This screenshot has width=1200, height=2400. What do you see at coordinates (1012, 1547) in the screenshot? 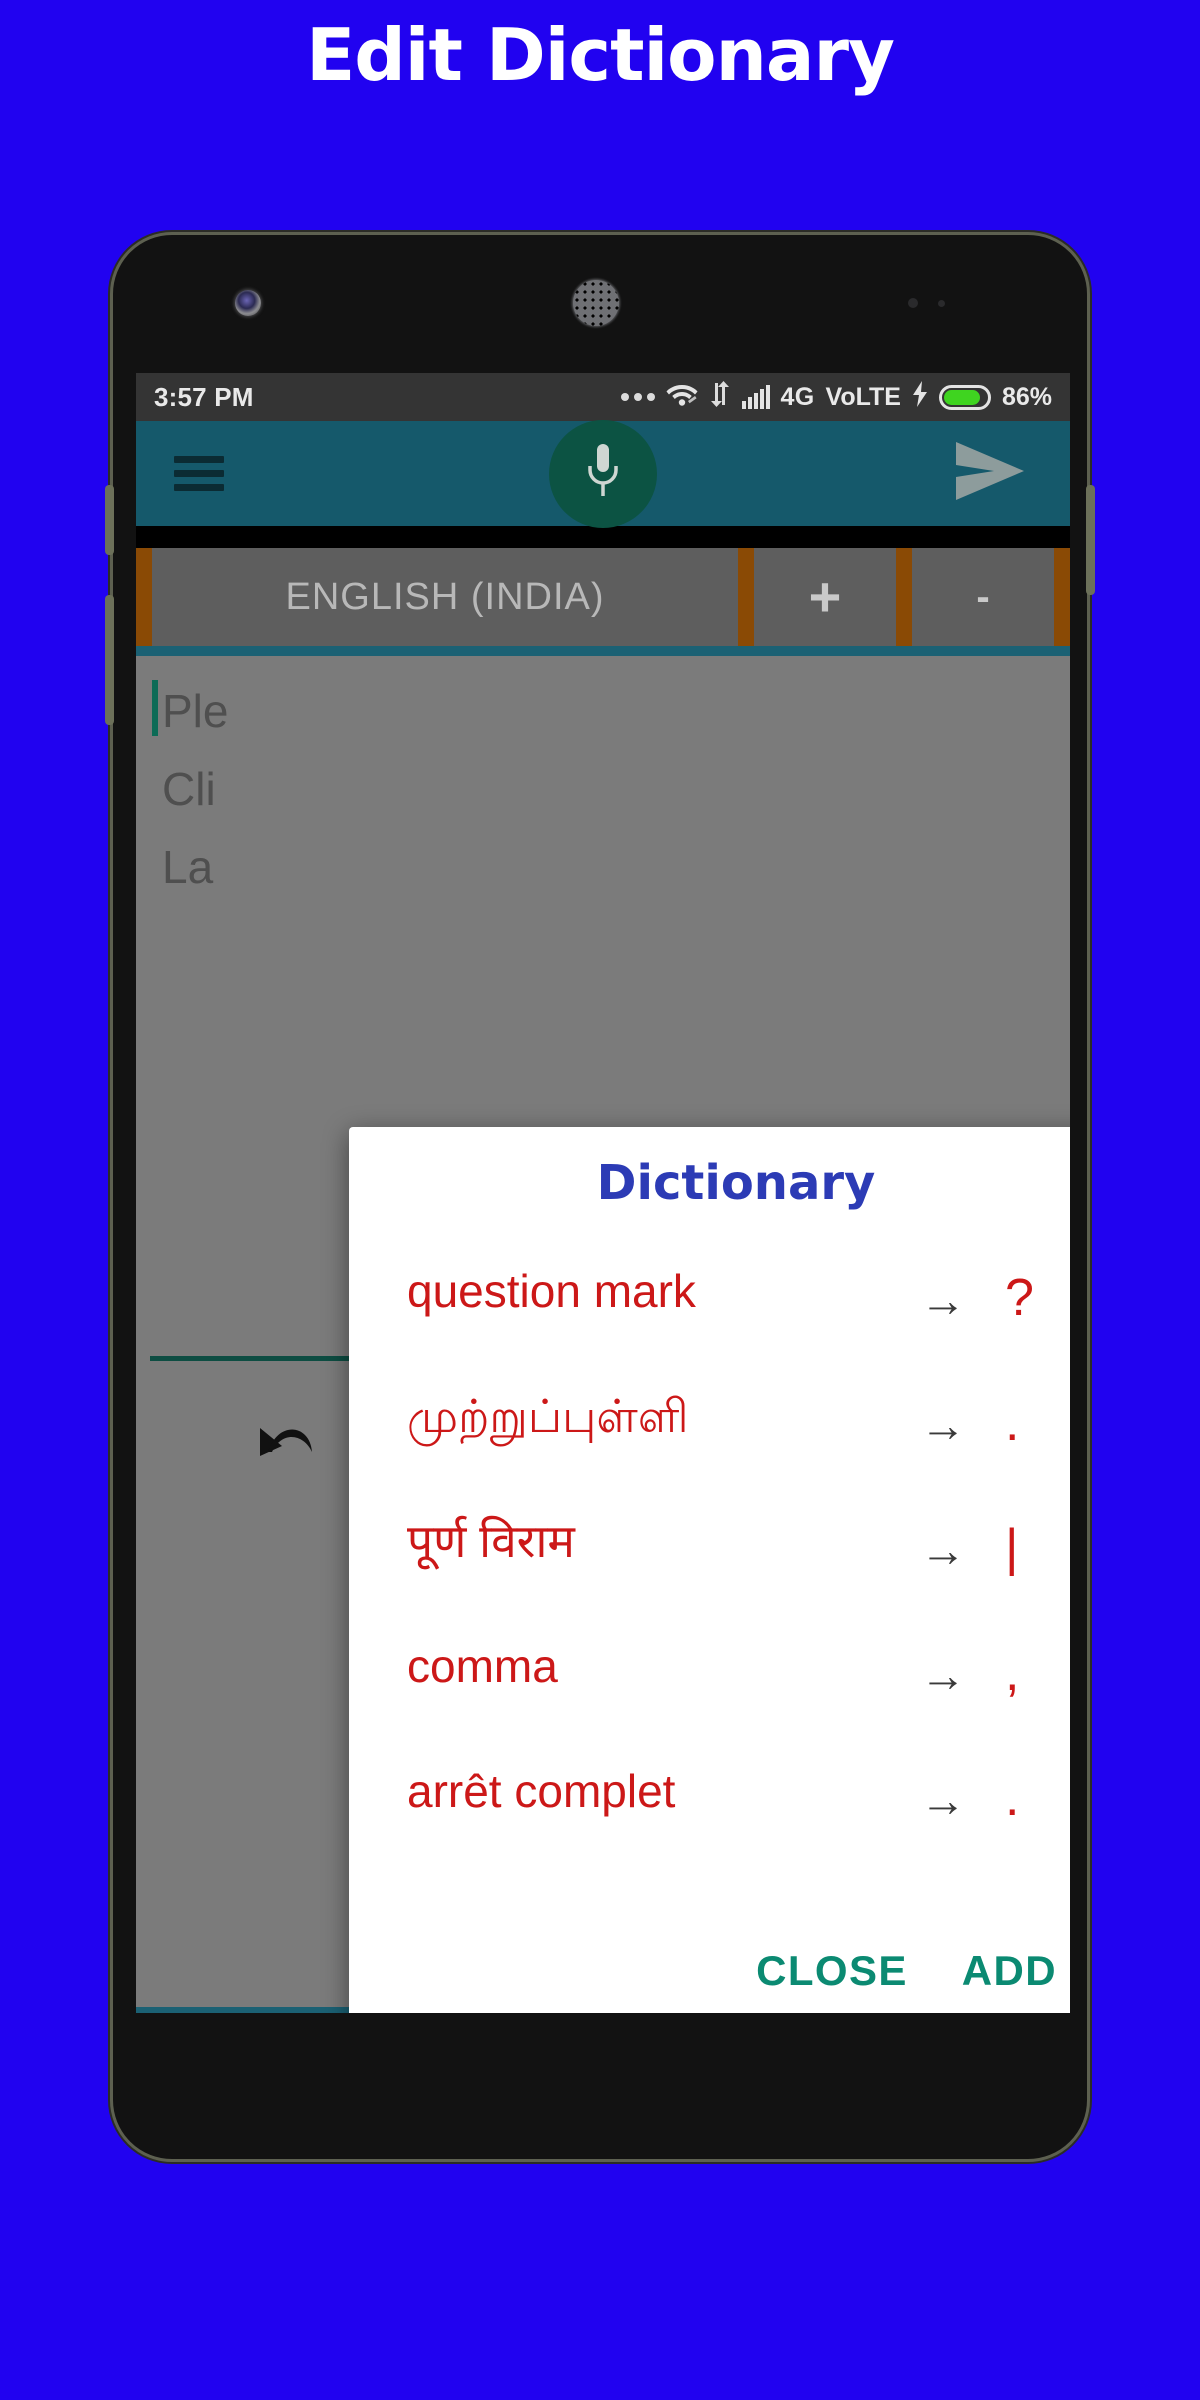
I see `entry-symbol: |` at bounding box center [1012, 1547].